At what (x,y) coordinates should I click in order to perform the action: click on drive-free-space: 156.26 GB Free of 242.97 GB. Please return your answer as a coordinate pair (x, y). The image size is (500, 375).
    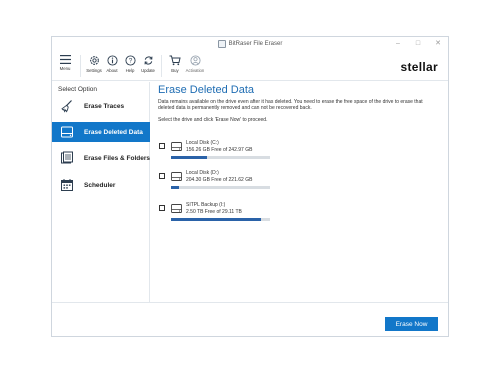
    Looking at the image, I should click on (219, 150).